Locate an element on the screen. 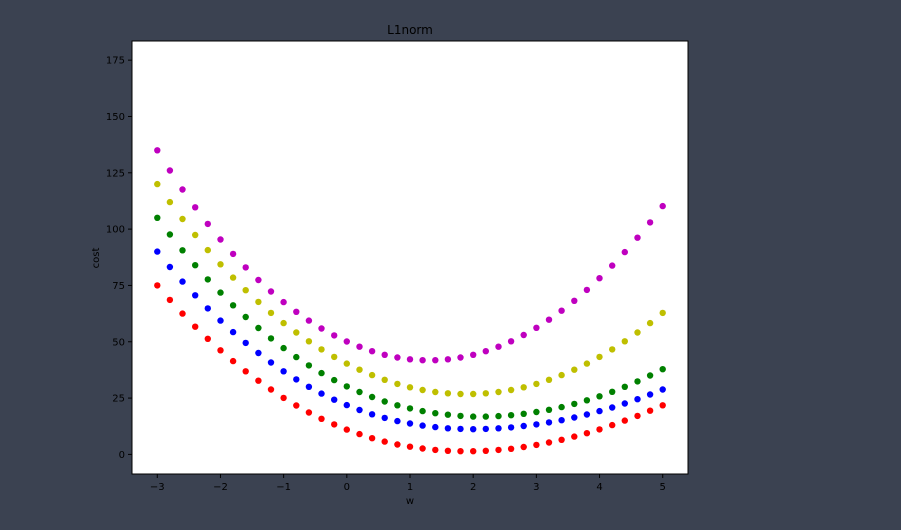 Image resolution: width=901 pixels, height=530 pixels. y-tick-label: 75 is located at coordinates (118, 286).